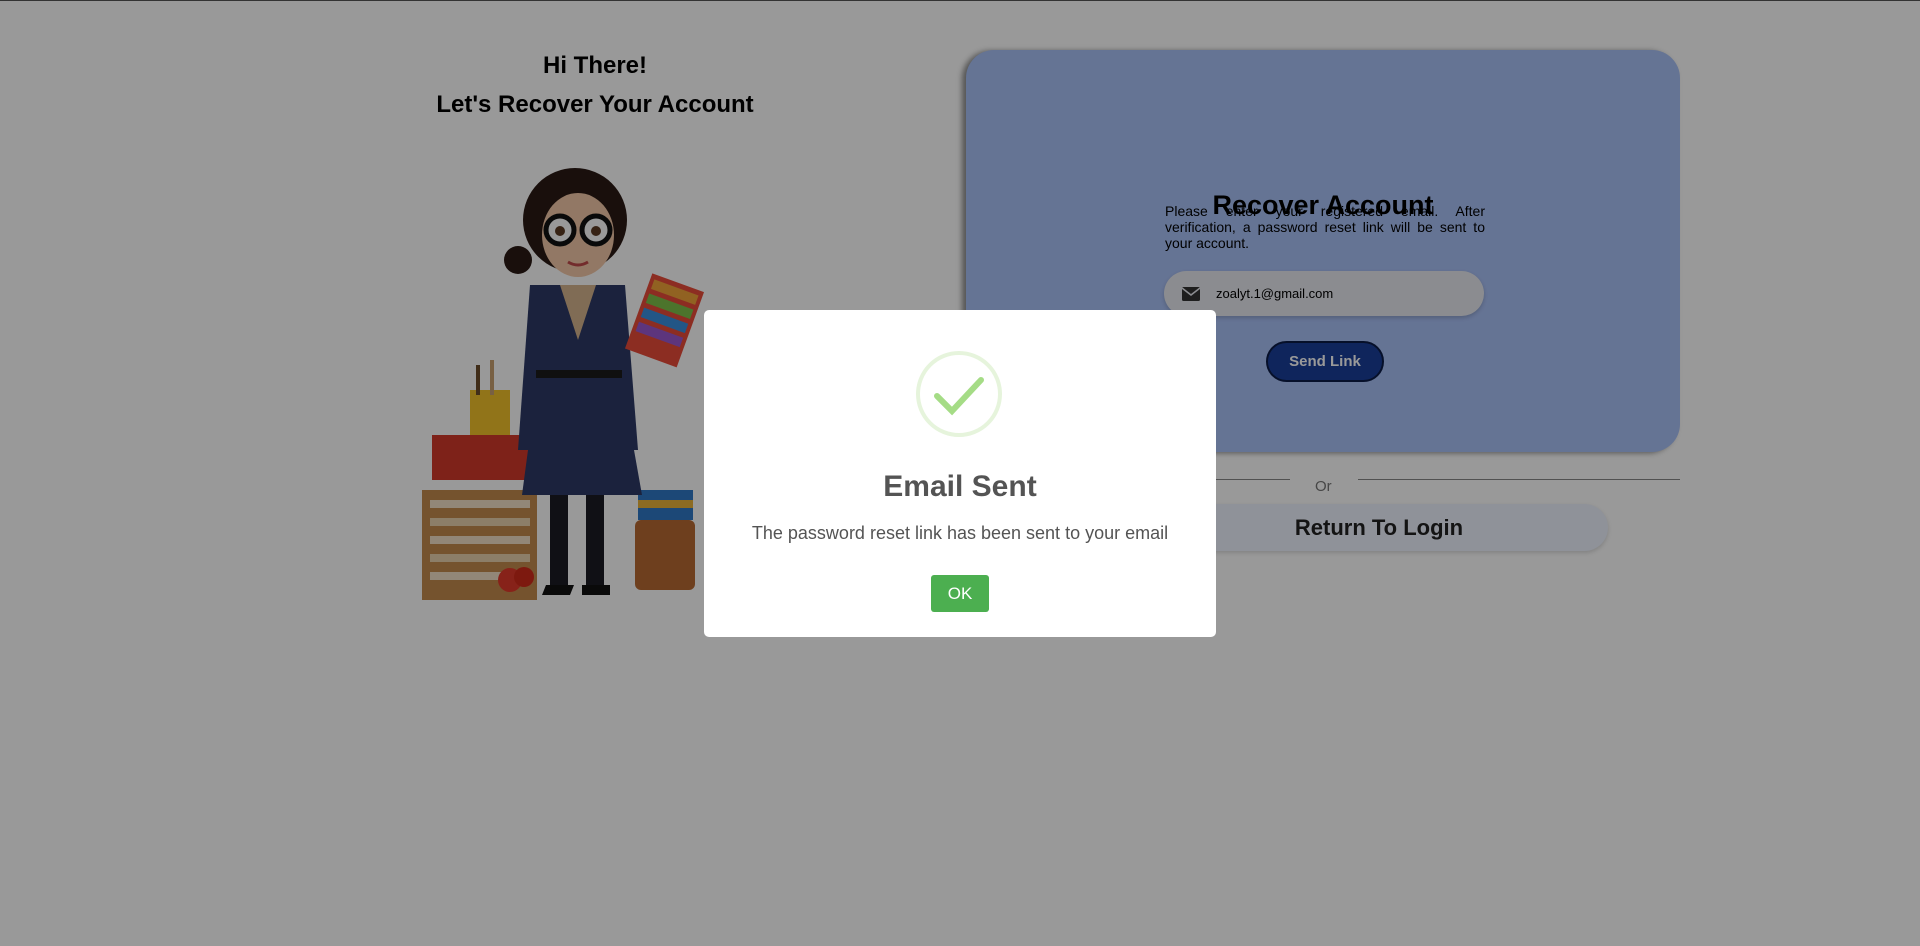 This screenshot has width=1920, height=946. What do you see at coordinates (960, 593) in the screenshot?
I see `ok-button: OK` at bounding box center [960, 593].